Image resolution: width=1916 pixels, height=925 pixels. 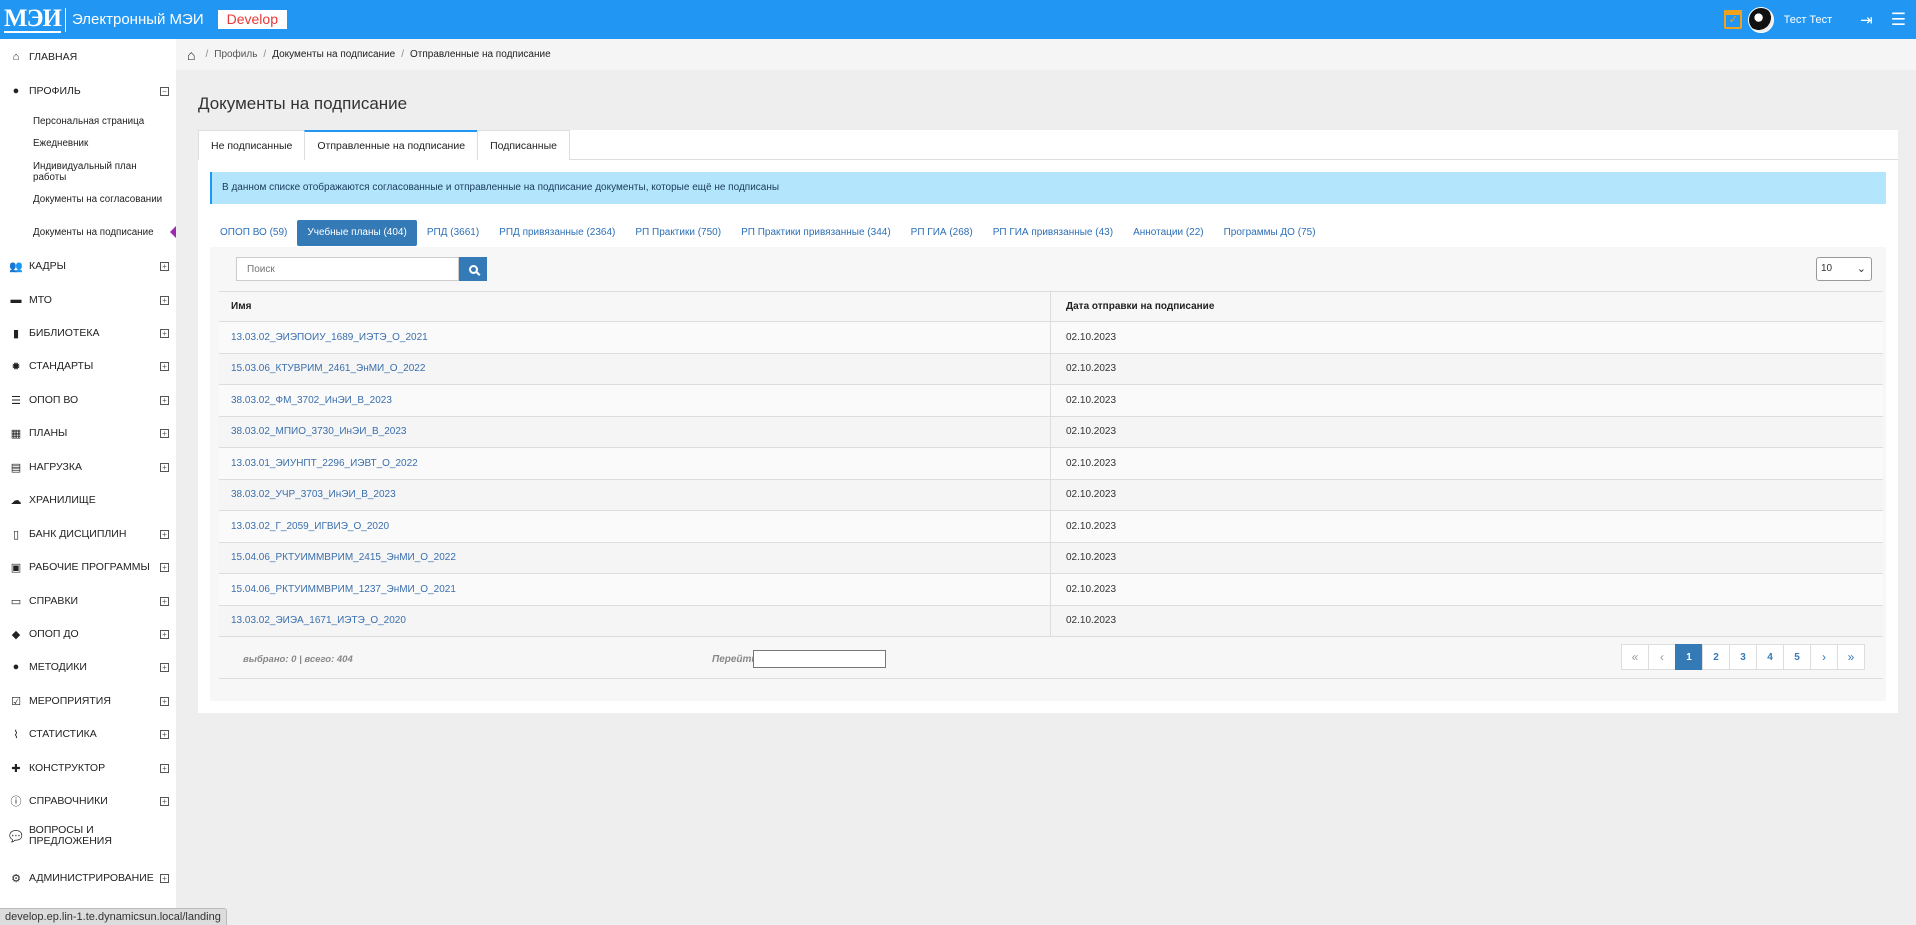 What do you see at coordinates (16, 768) in the screenshot?
I see `puzzle-icon: ✚` at bounding box center [16, 768].